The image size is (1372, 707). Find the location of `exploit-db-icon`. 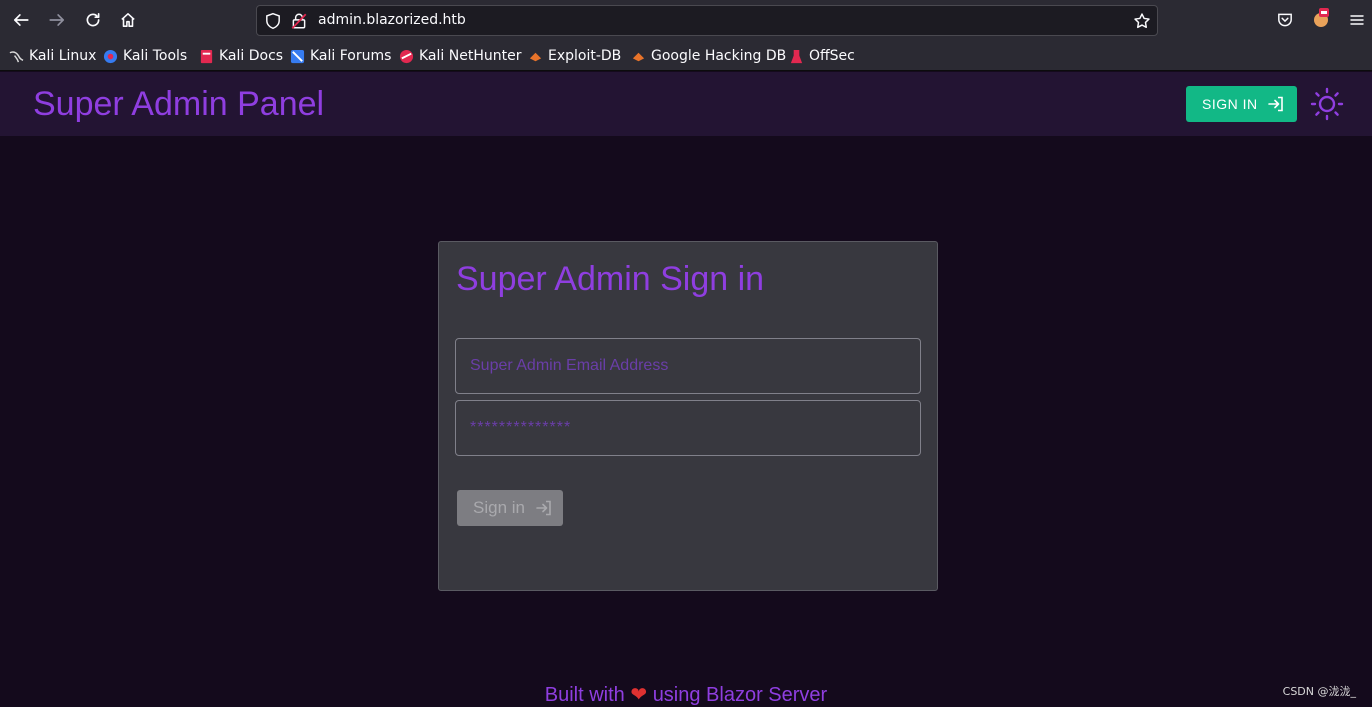

exploit-db-icon is located at coordinates (535, 56).